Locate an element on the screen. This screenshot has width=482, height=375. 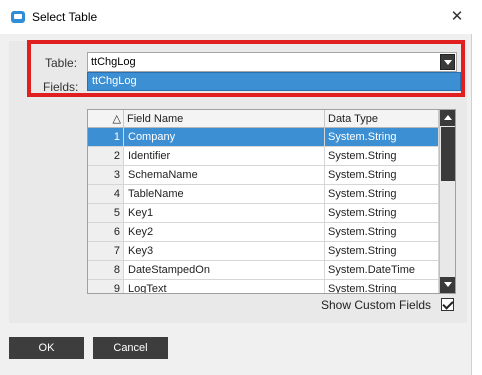
table-row: 5 Key1 System.String is located at coordinates (263, 213).